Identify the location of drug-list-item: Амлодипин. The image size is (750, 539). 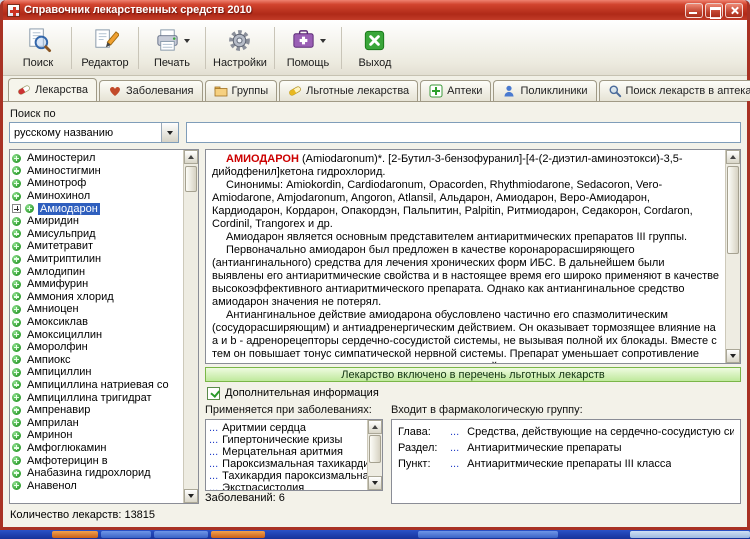
(97, 271).